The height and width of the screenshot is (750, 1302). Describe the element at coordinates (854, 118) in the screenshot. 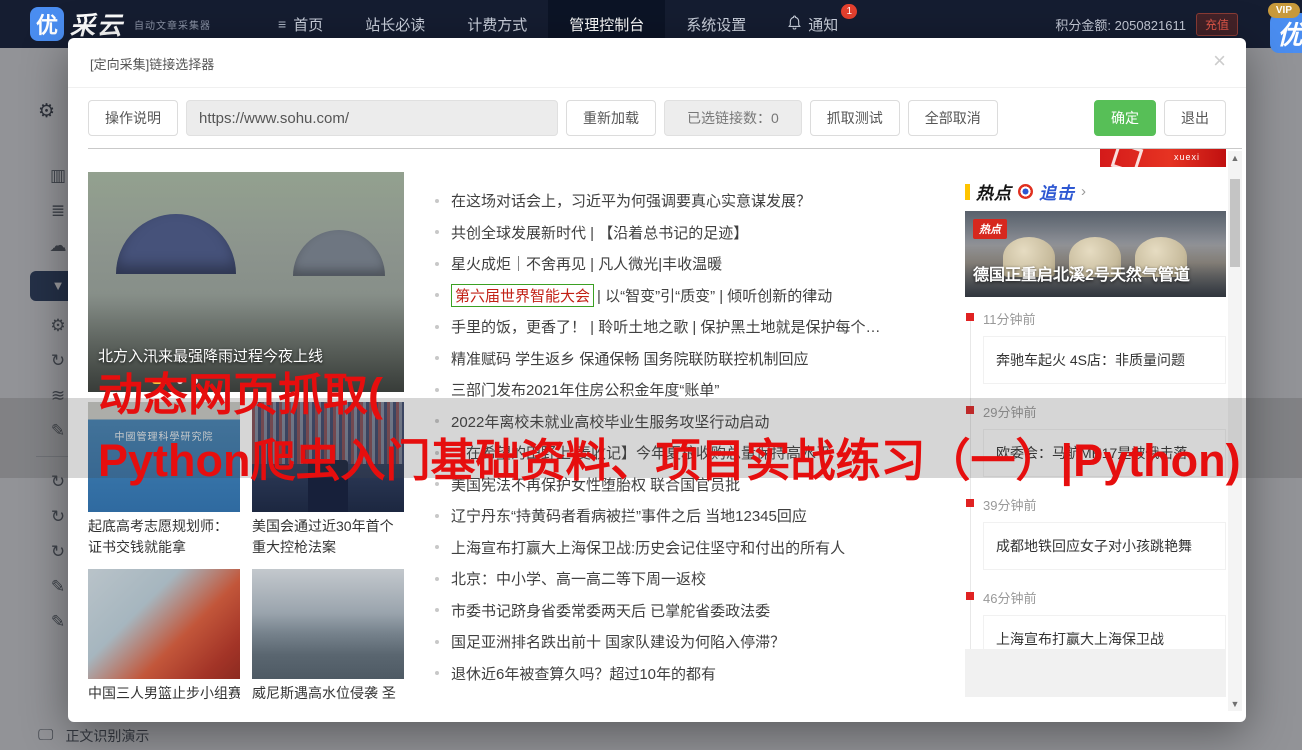

I see `grab-test-button: 抓取测试` at that location.